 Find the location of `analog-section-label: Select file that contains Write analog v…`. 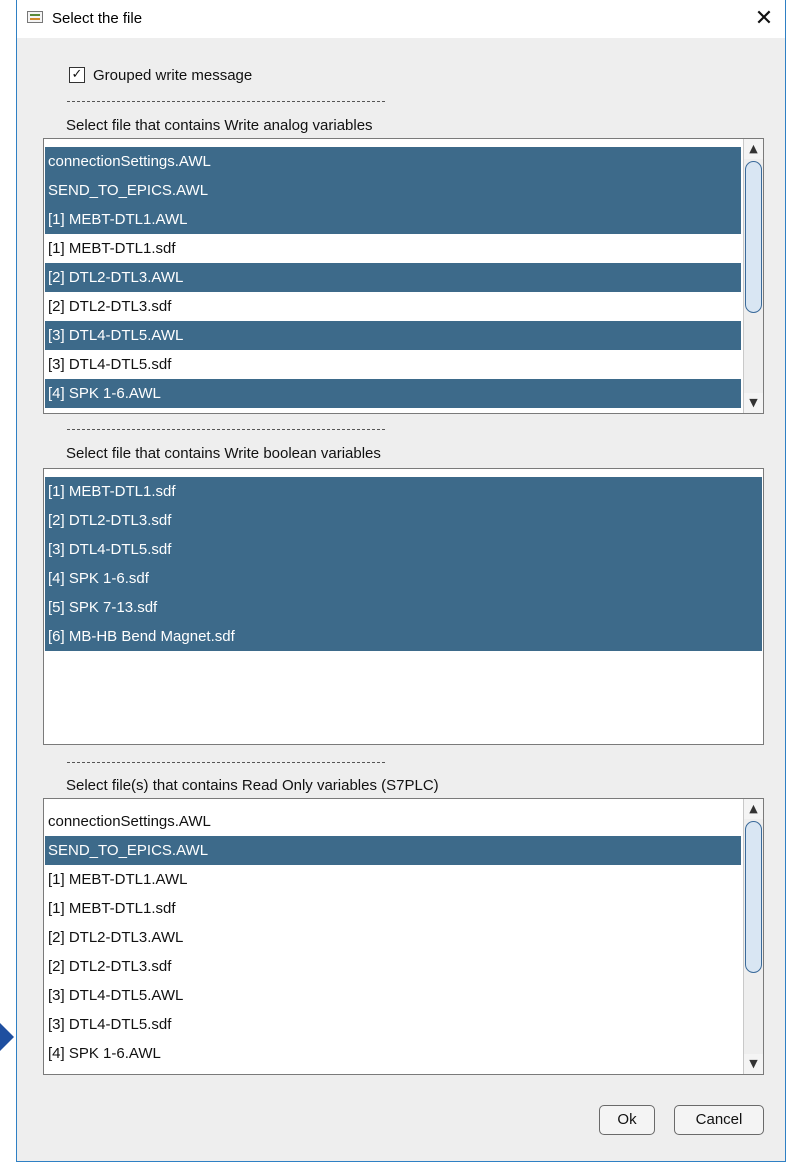

analog-section-label: Select file that contains Write analog v… is located at coordinates (219, 125).